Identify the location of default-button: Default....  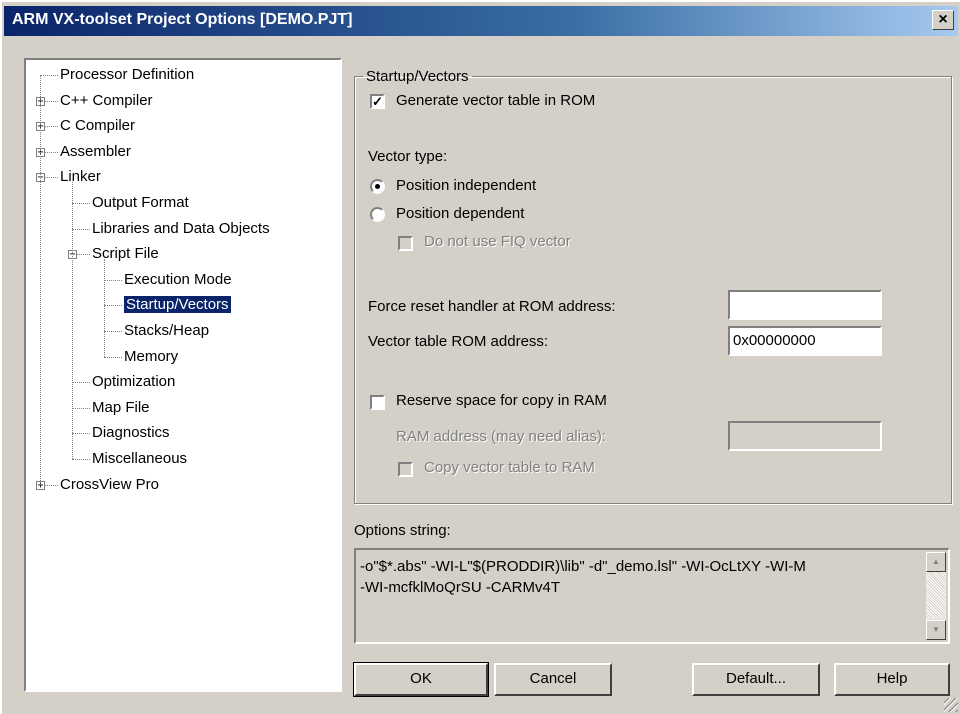
(756, 679).